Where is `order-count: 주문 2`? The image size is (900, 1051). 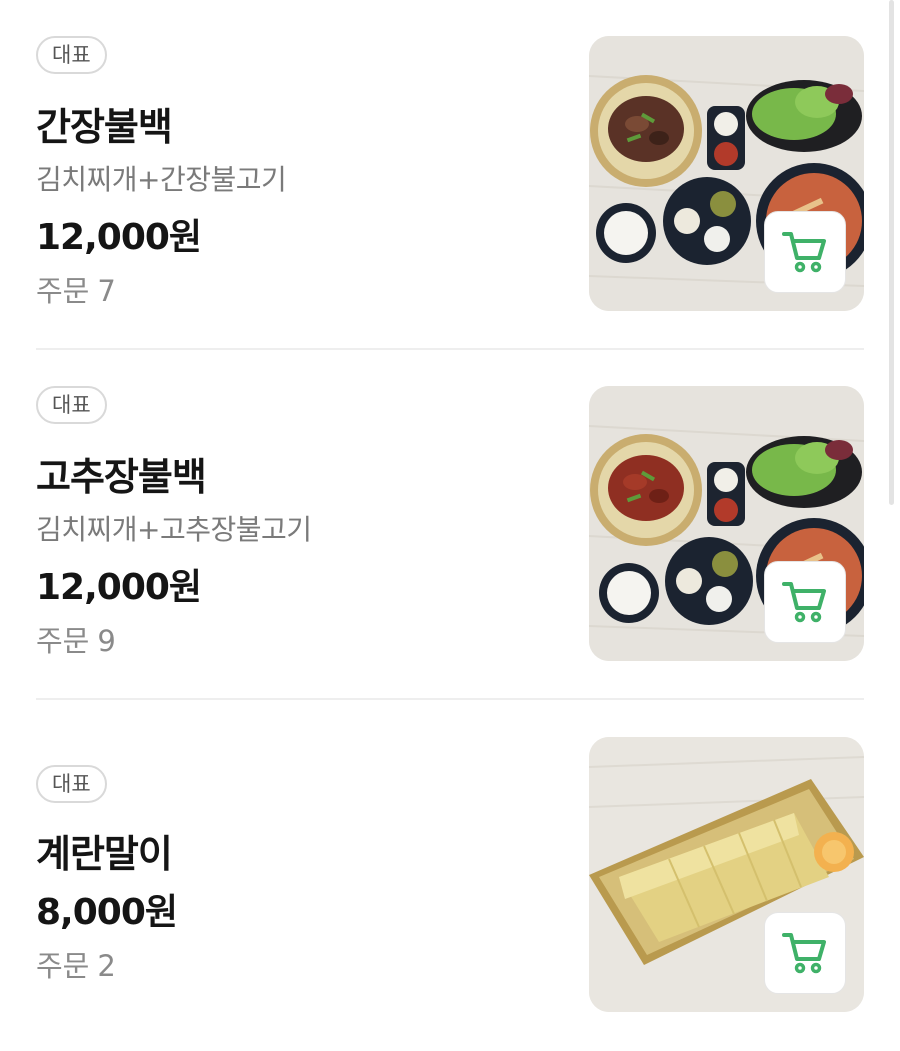 order-count: 주문 2 is located at coordinates (76, 964).